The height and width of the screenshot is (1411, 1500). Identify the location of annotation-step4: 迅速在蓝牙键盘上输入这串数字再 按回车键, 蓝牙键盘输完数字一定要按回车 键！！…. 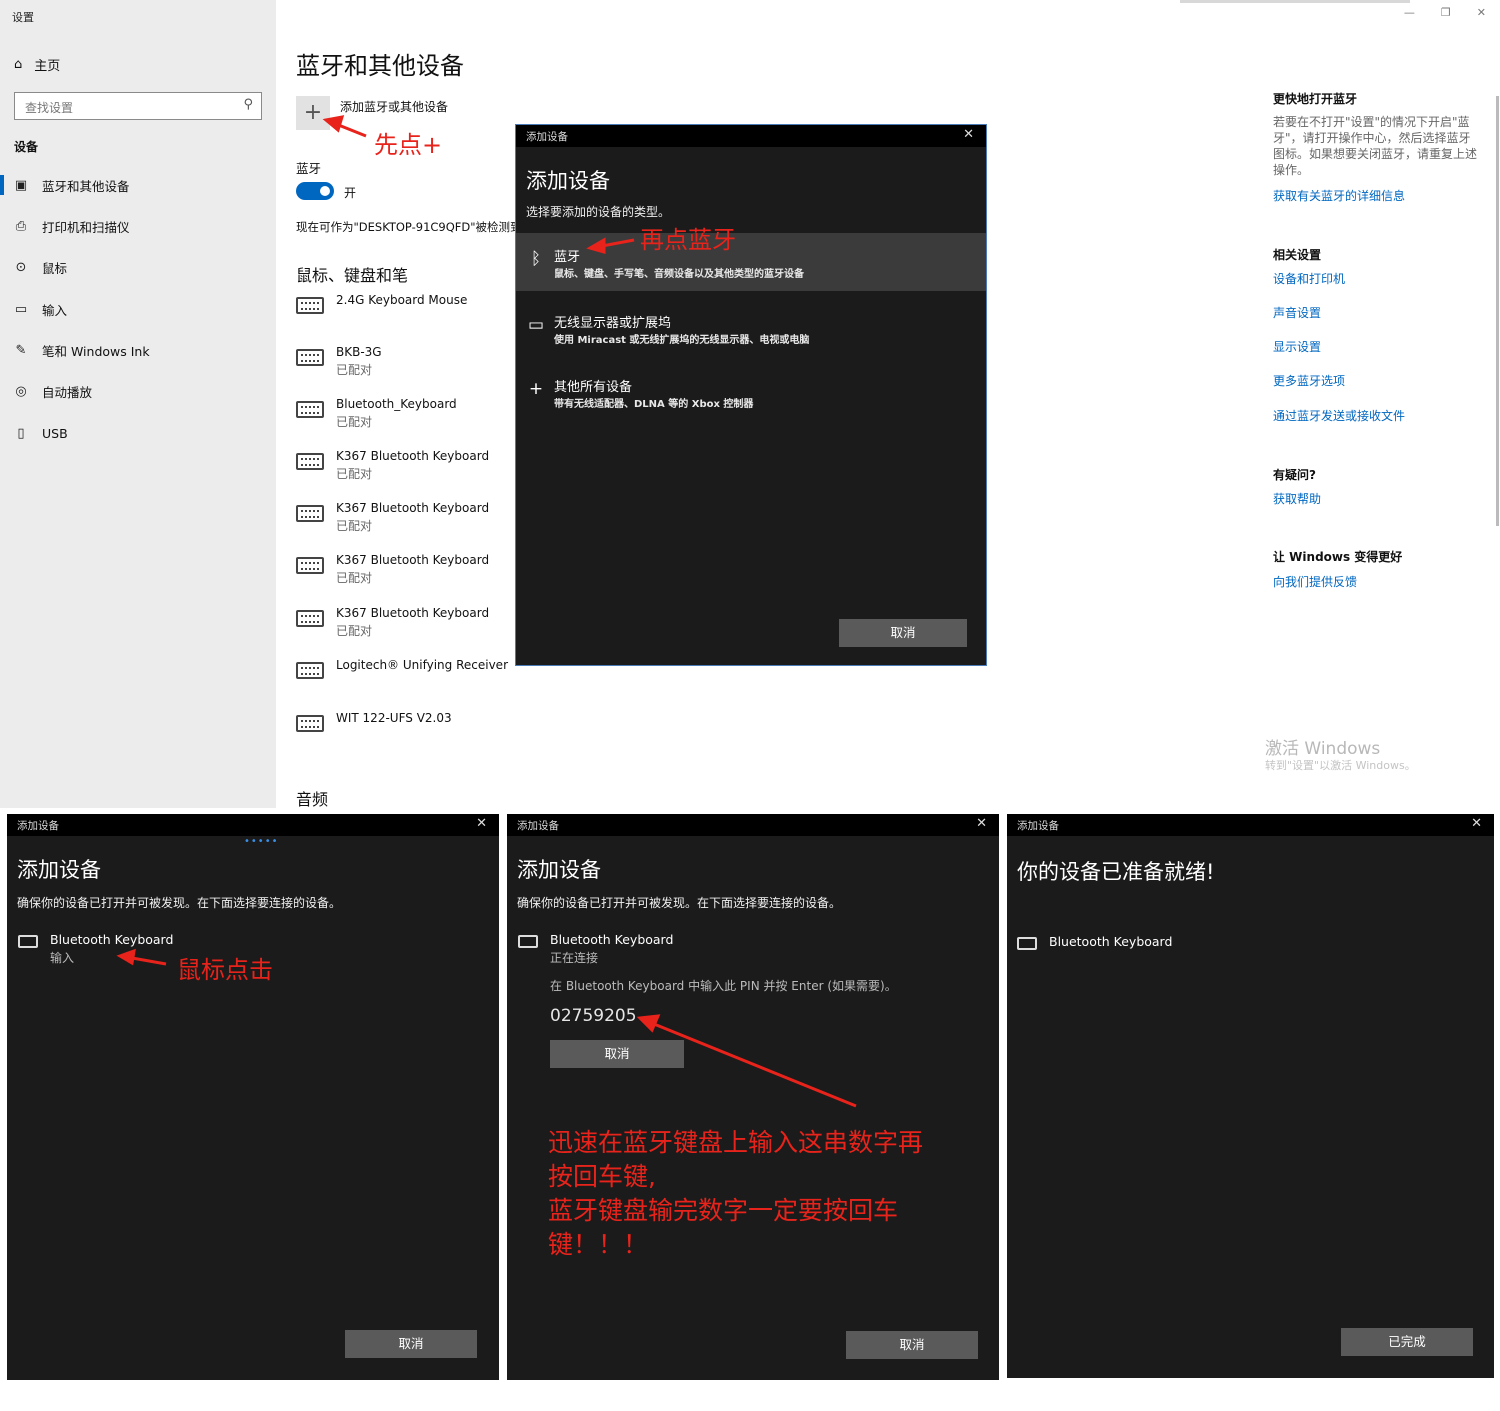
(736, 1193).